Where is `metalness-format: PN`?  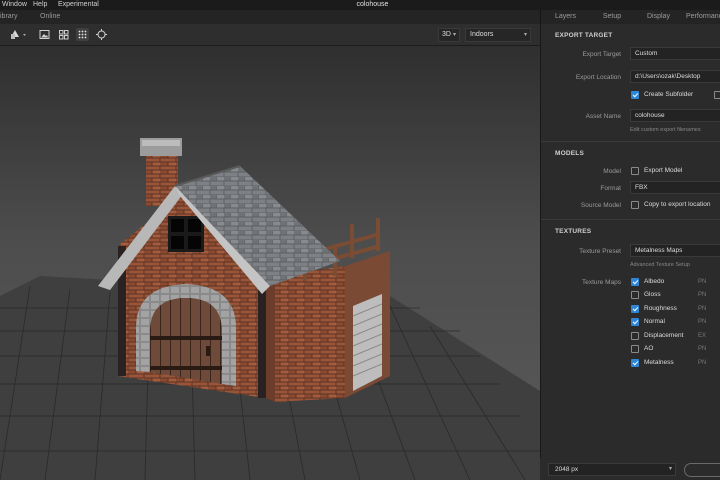
metalness-format: PN is located at coordinates (702, 363).